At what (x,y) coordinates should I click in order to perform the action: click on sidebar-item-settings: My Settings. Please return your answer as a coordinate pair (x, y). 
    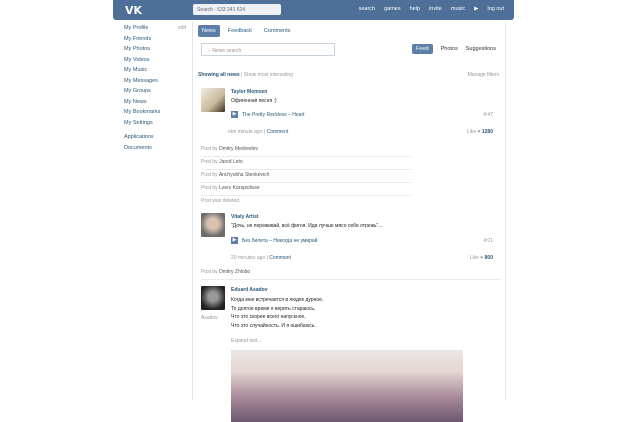
    Looking at the image, I should click on (155, 125).